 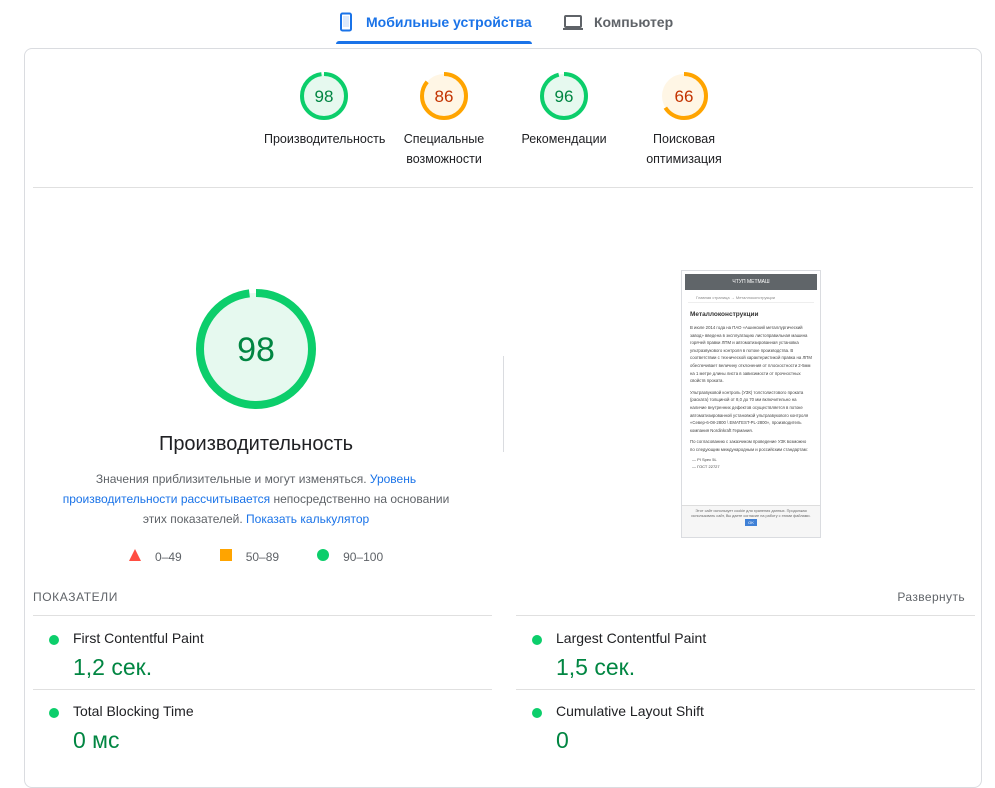 I want to click on score-value: 96, so click(x=564, y=96).